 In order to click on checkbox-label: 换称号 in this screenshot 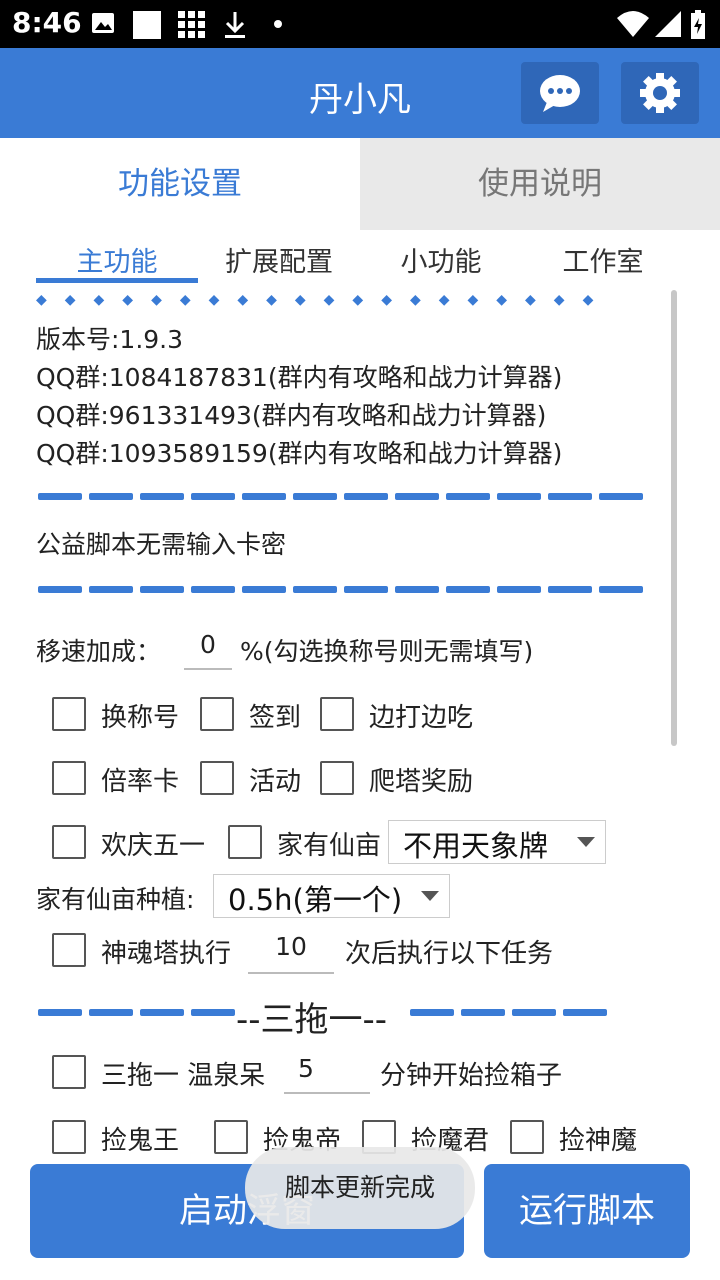, I will do `click(140, 718)`.